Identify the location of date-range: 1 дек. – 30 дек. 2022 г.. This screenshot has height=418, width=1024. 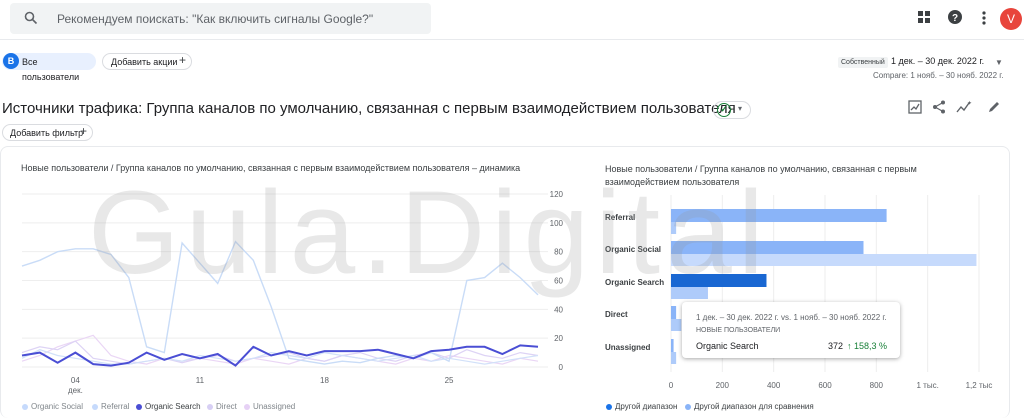
(937, 61).